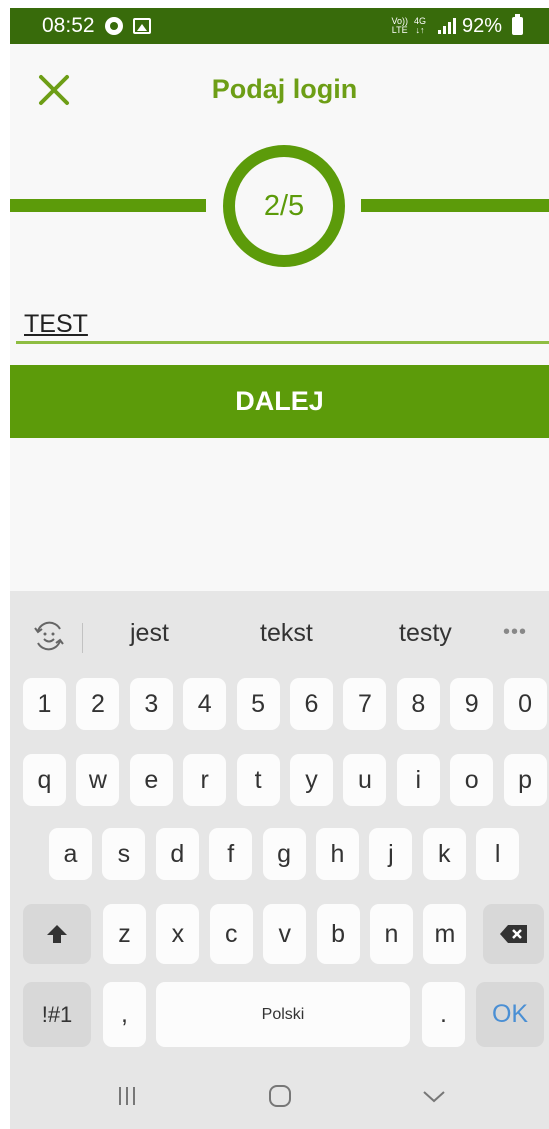  What do you see at coordinates (70, 854) in the screenshot?
I see `key-a: a` at bounding box center [70, 854].